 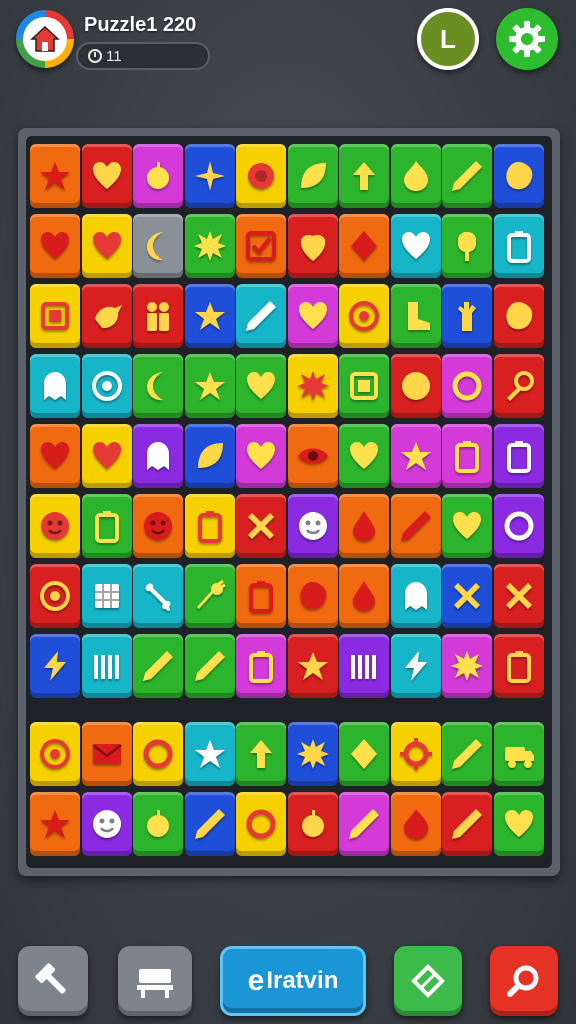 What do you see at coordinates (448, 39) in the screenshot?
I see `level-button: L` at bounding box center [448, 39].